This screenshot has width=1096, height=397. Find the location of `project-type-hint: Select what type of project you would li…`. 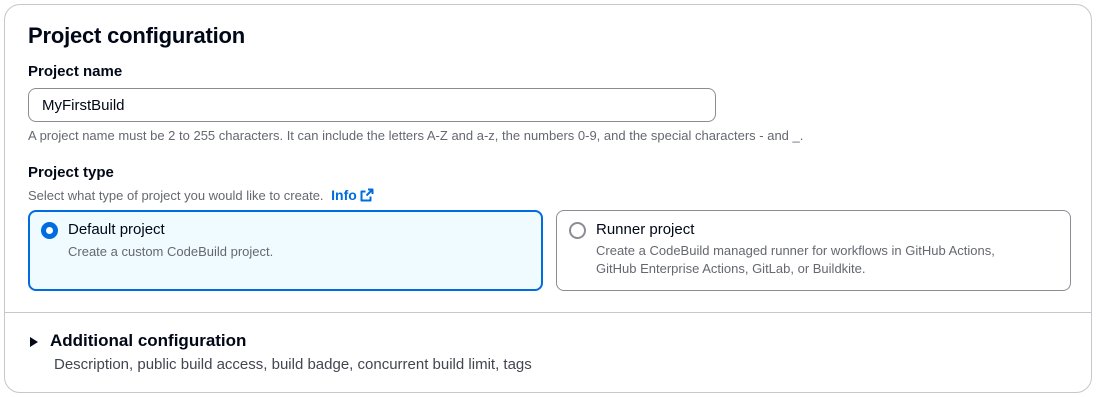

project-type-hint: Select what type of project you would li… is located at coordinates (201, 195).